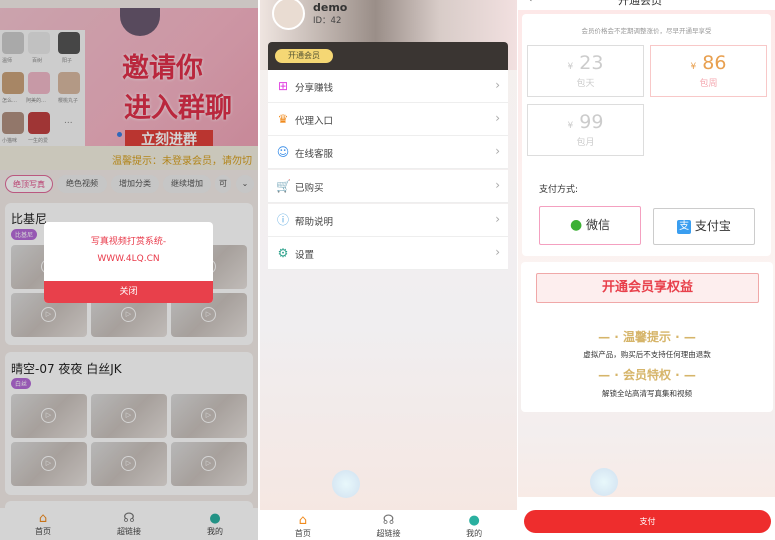  What do you see at coordinates (684, 226) in the screenshot?
I see `alipay-icon: 支` at bounding box center [684, 226].